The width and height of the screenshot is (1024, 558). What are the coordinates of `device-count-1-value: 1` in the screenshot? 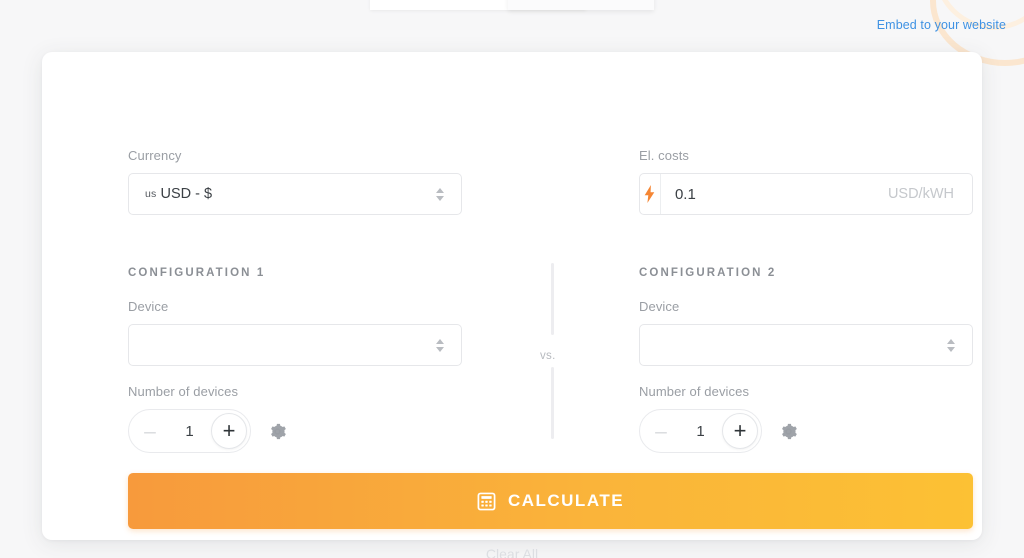 It's located at (189, 431).